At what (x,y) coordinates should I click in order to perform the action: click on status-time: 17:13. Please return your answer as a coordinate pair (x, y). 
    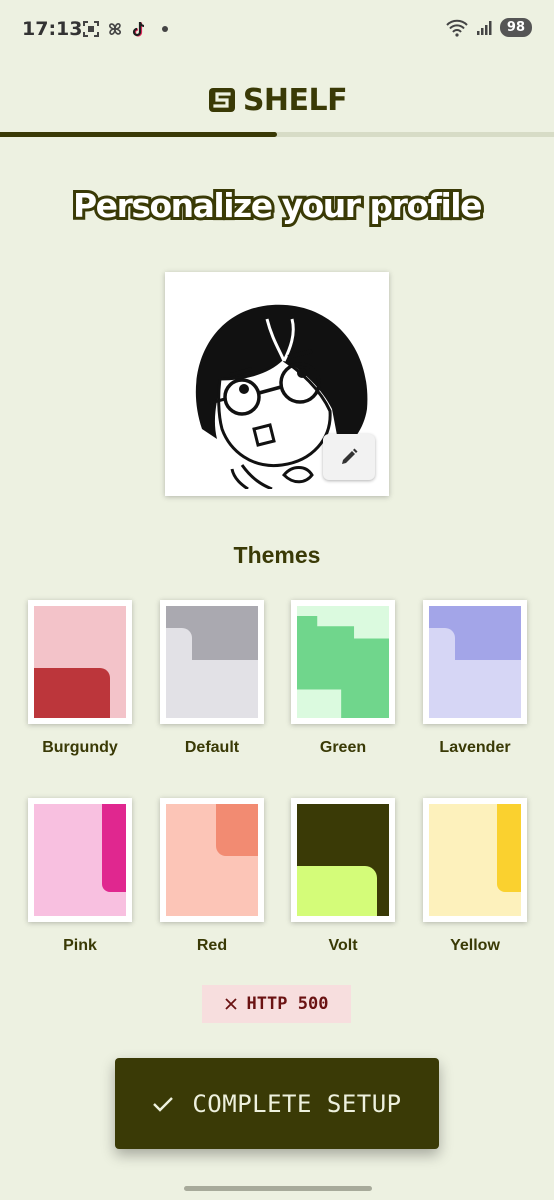
    Looking at the image, I should click on (52, 29).